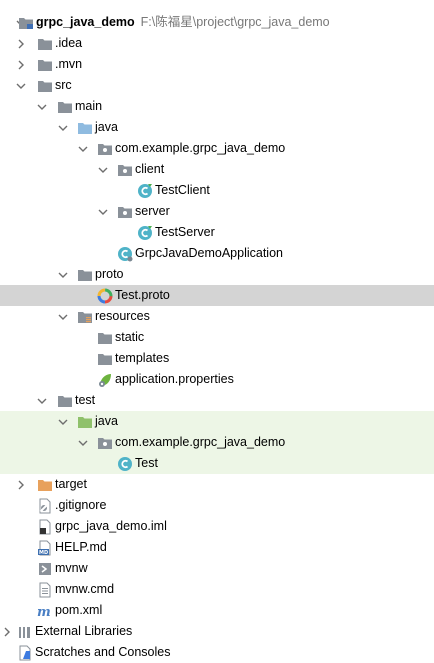  I want to click on tree-row-static: static, so click(217, 337).